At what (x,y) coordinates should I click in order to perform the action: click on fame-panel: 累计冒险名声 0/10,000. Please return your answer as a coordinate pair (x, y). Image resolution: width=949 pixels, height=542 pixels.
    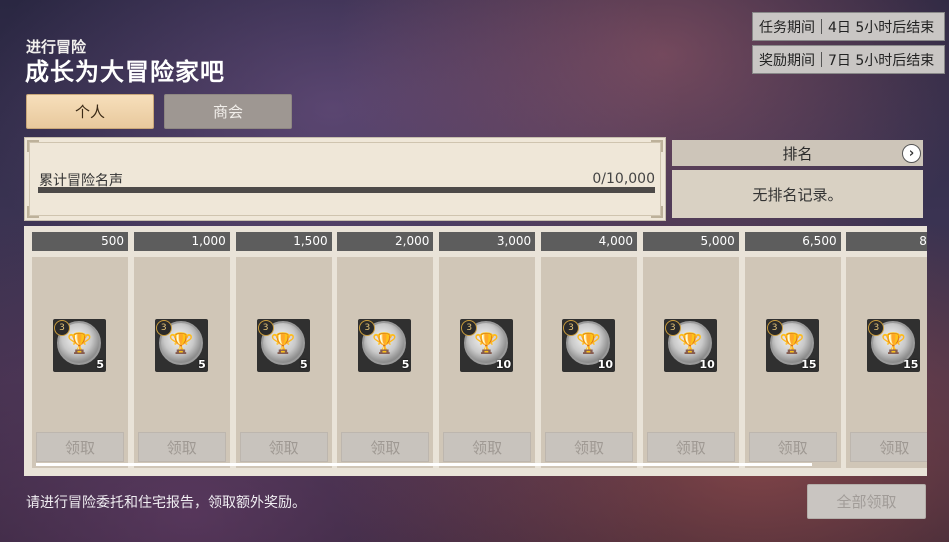
    Looking at the image, I should click on (345, 179).